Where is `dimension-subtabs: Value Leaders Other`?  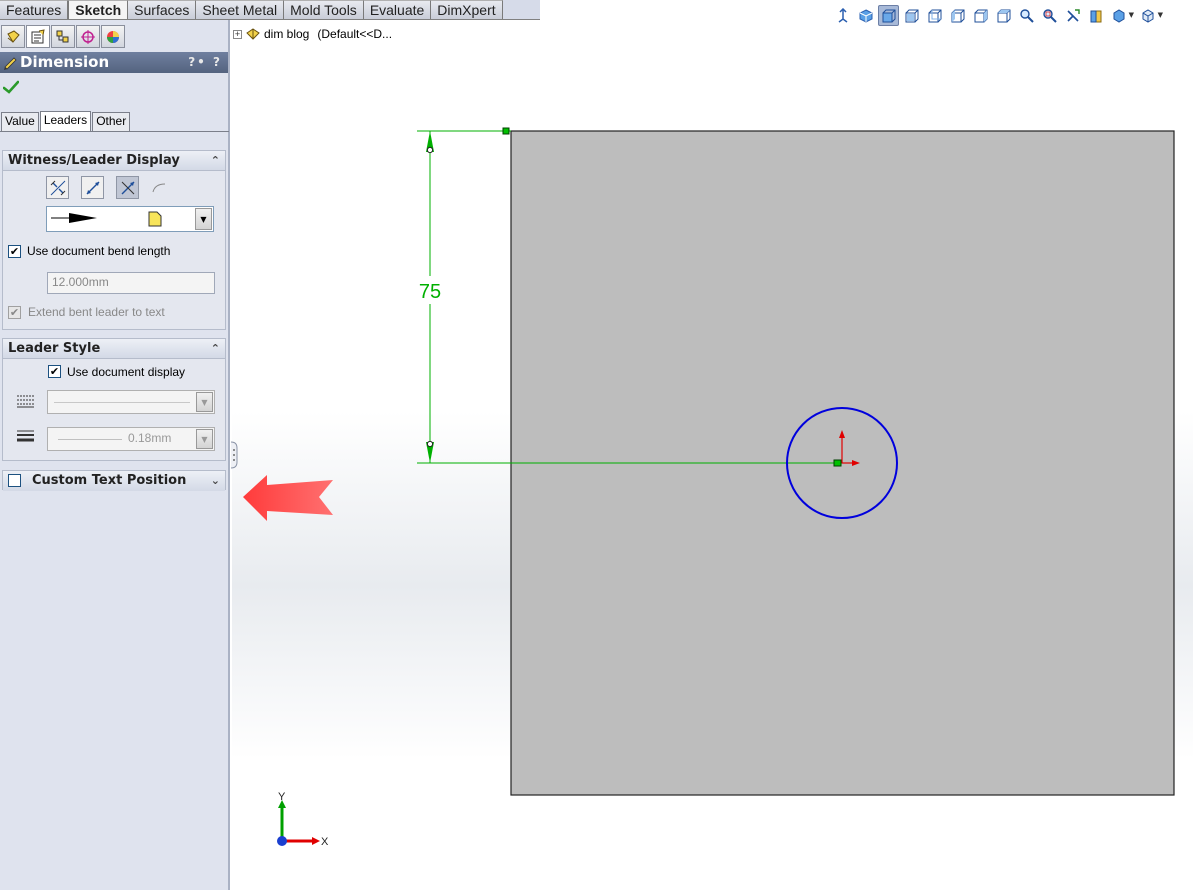 dimension-subtabs: Value Leaders Other is located at coordinates (66, 121).